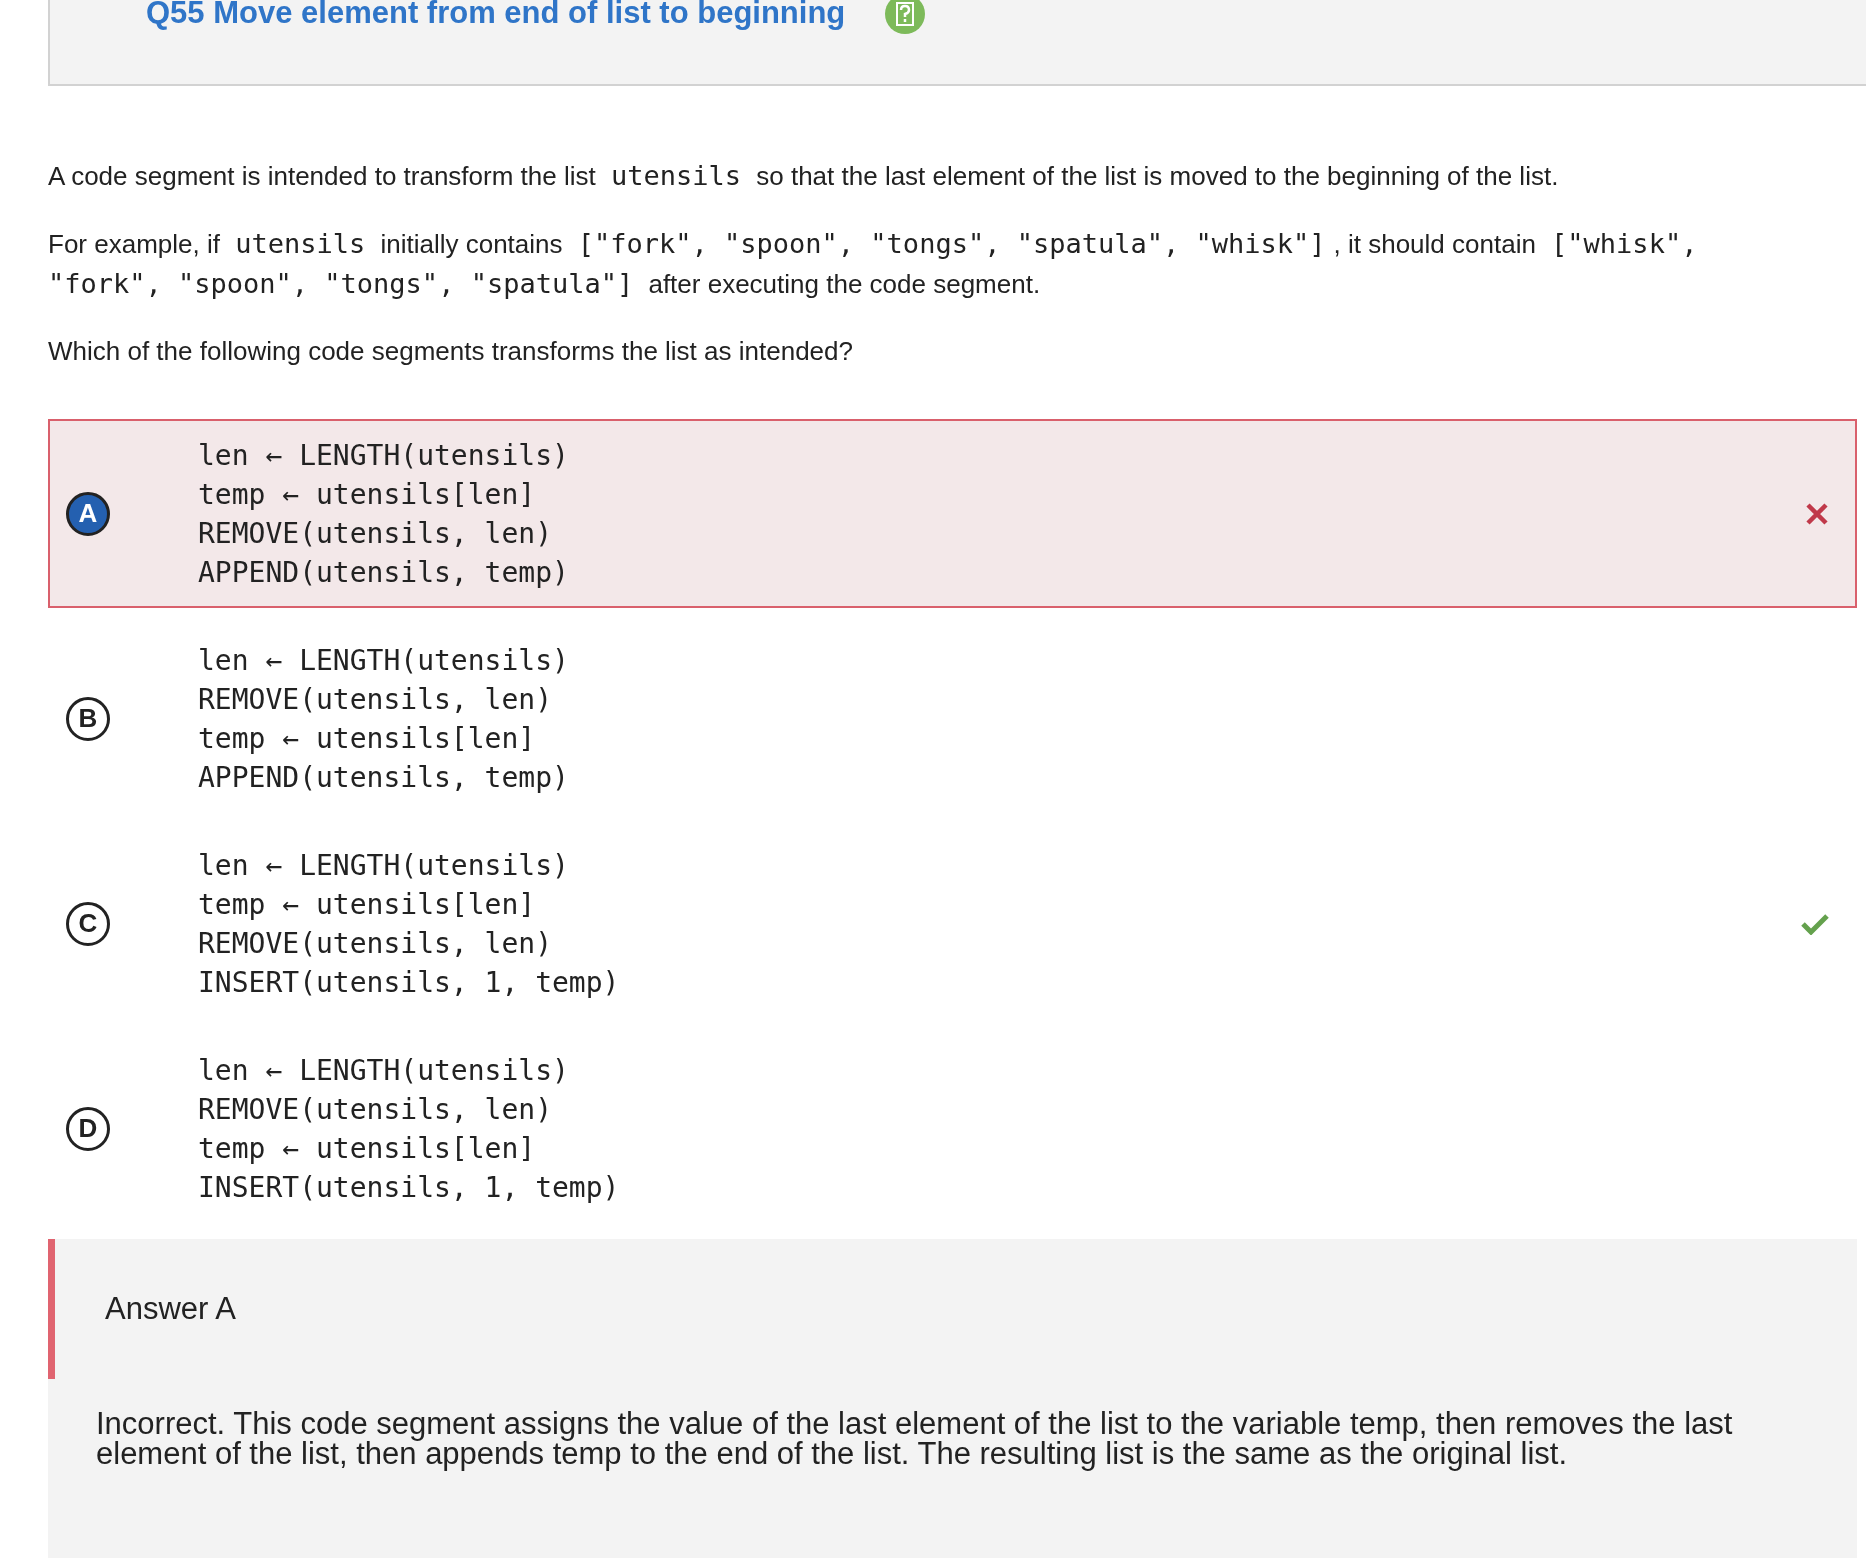  Describe the element at coordinates (952, 1128) in the screenshot. I see `answer-option: D len ← LENGTH(utensils) REMOVE(utensils, len) temp ← utensils[len] INSERT(utensils, 1, temp)` at that location.